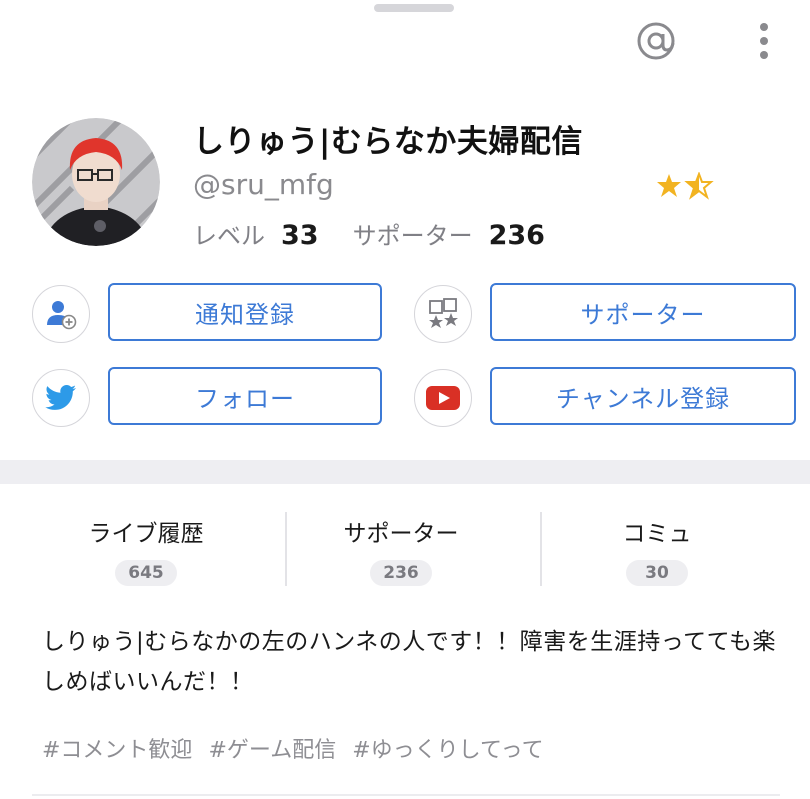 This screenshot has width=810, height=799. What do you see at coordinates (657, 534) in the screenshot?
I see `tab-label: コミュ` at bounding box center [657, 534].